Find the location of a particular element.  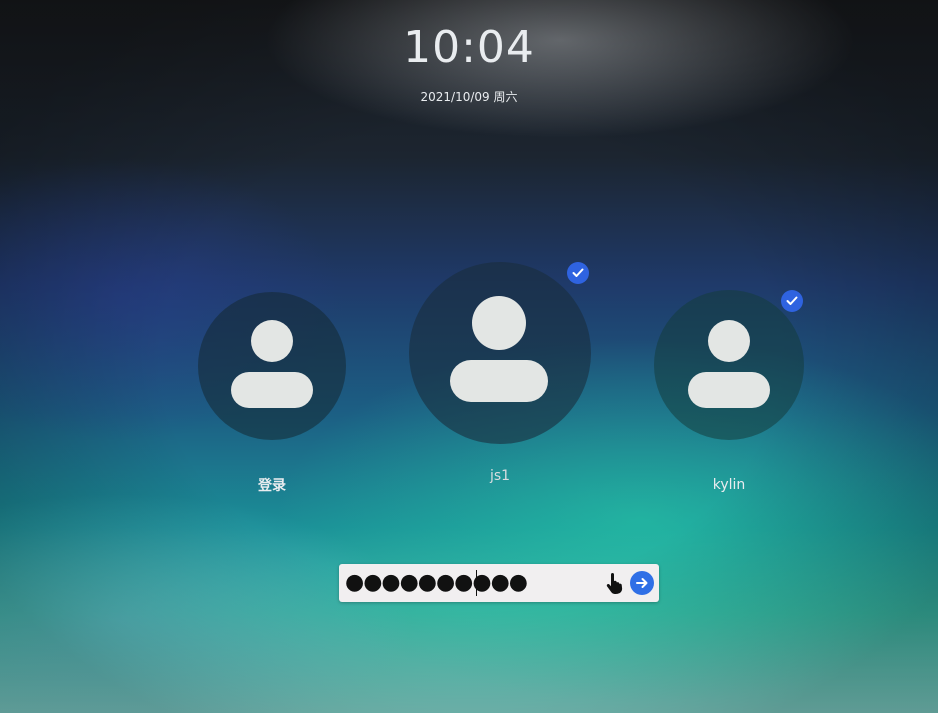

user-avatar-kylin is located at coordinates (729, 365).